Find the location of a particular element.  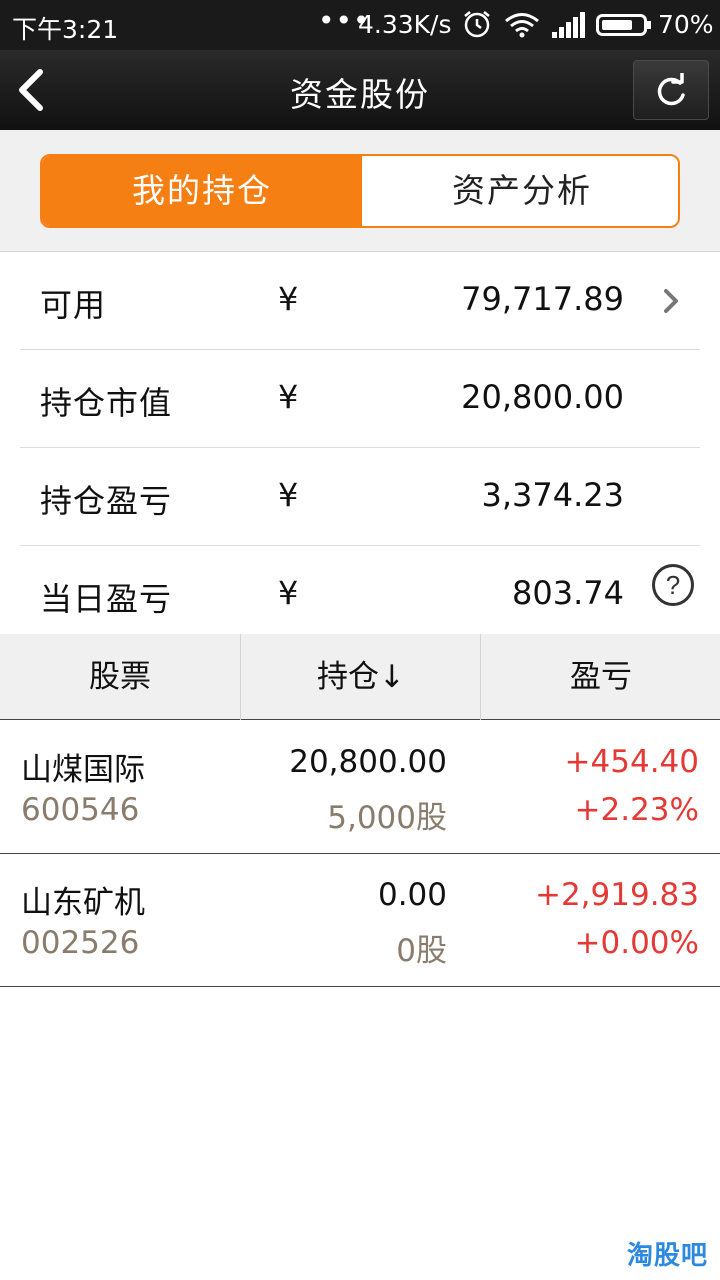

network-speed: 4.33K/s is located at coordinates (405, 24).